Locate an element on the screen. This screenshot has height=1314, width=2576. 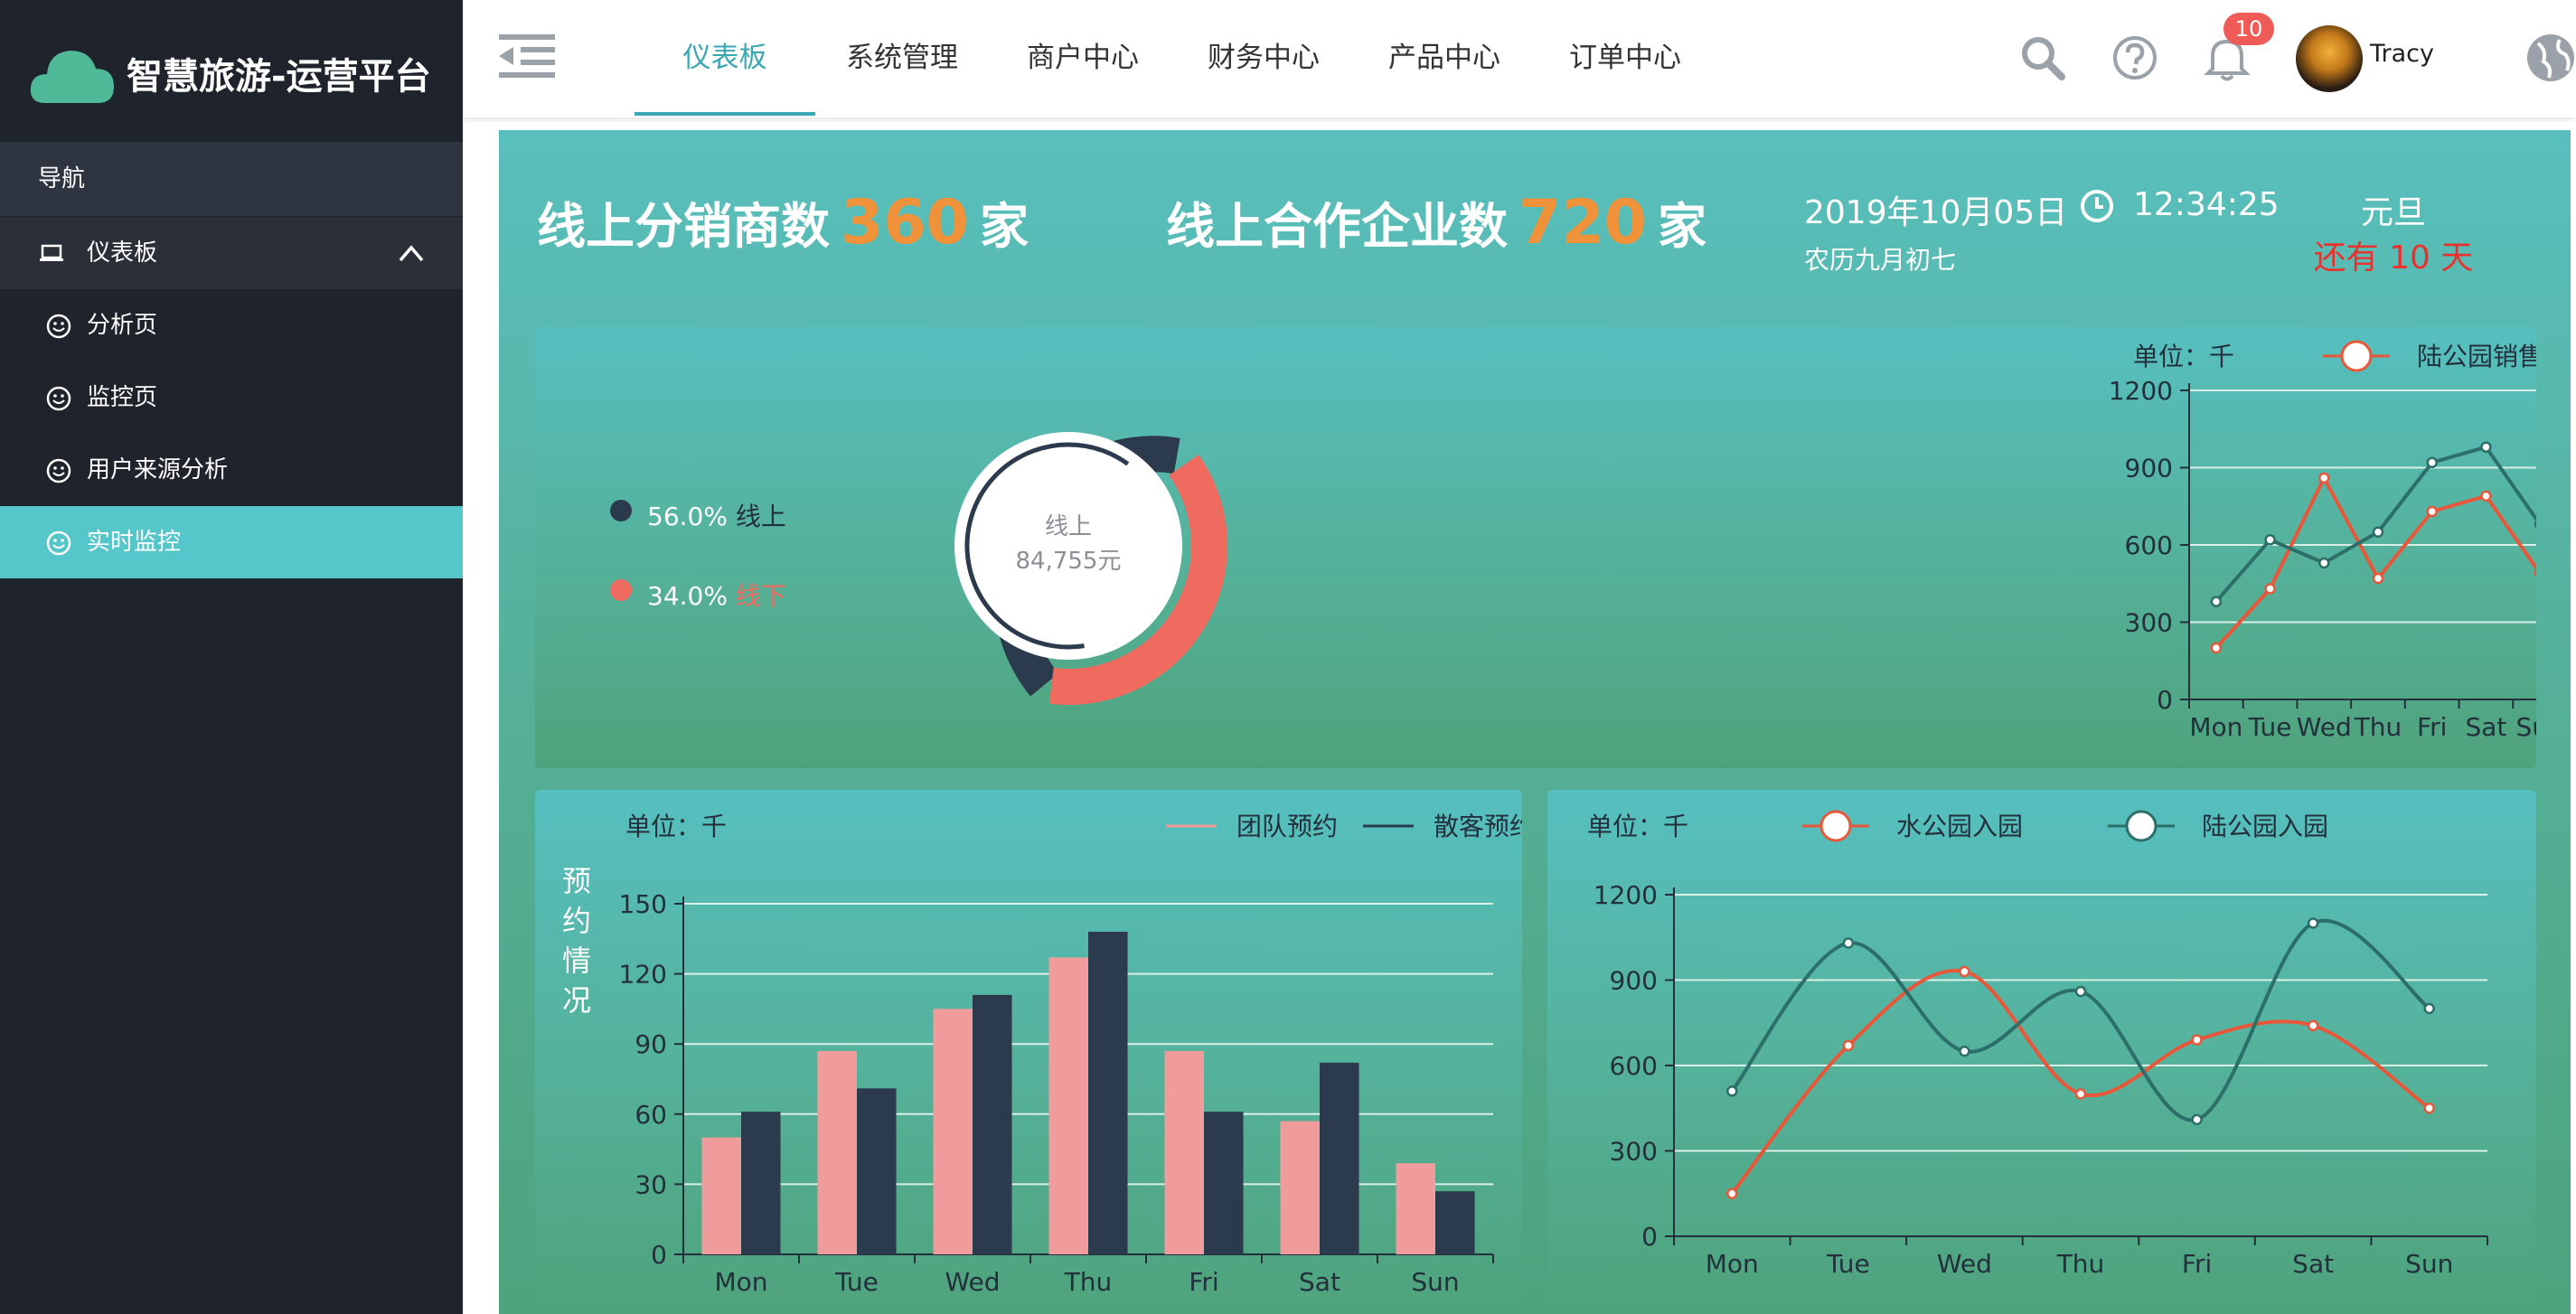
y-tick-label: 120 is located at coordinates (643, 975).